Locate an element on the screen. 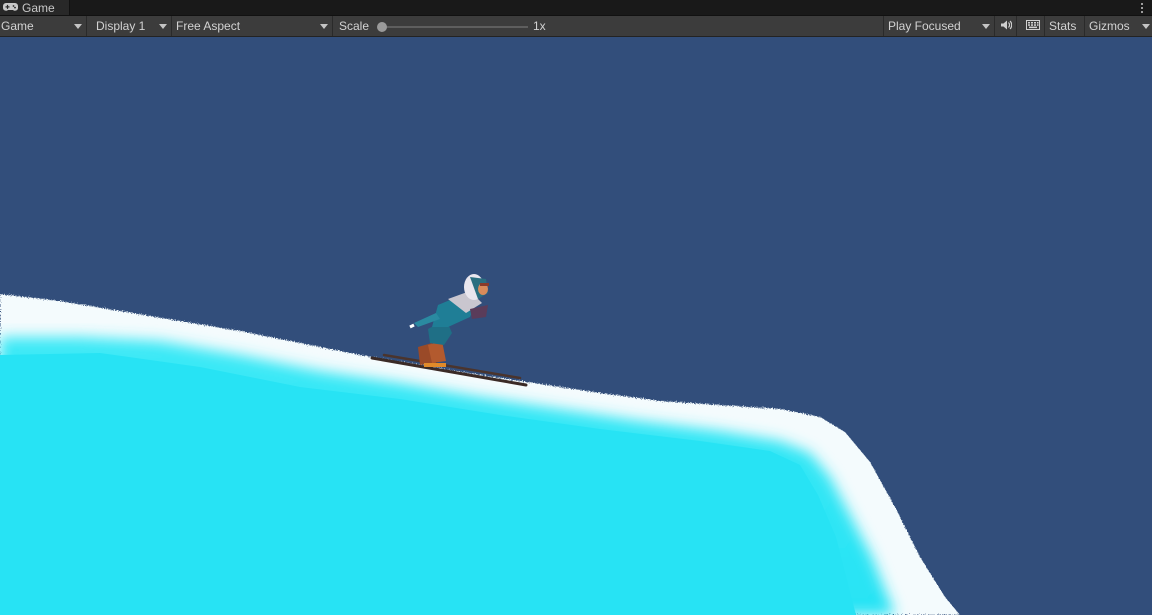 This screenshot has height=615, width=1152. tab-game: Game is located at coordinates (35, 7).